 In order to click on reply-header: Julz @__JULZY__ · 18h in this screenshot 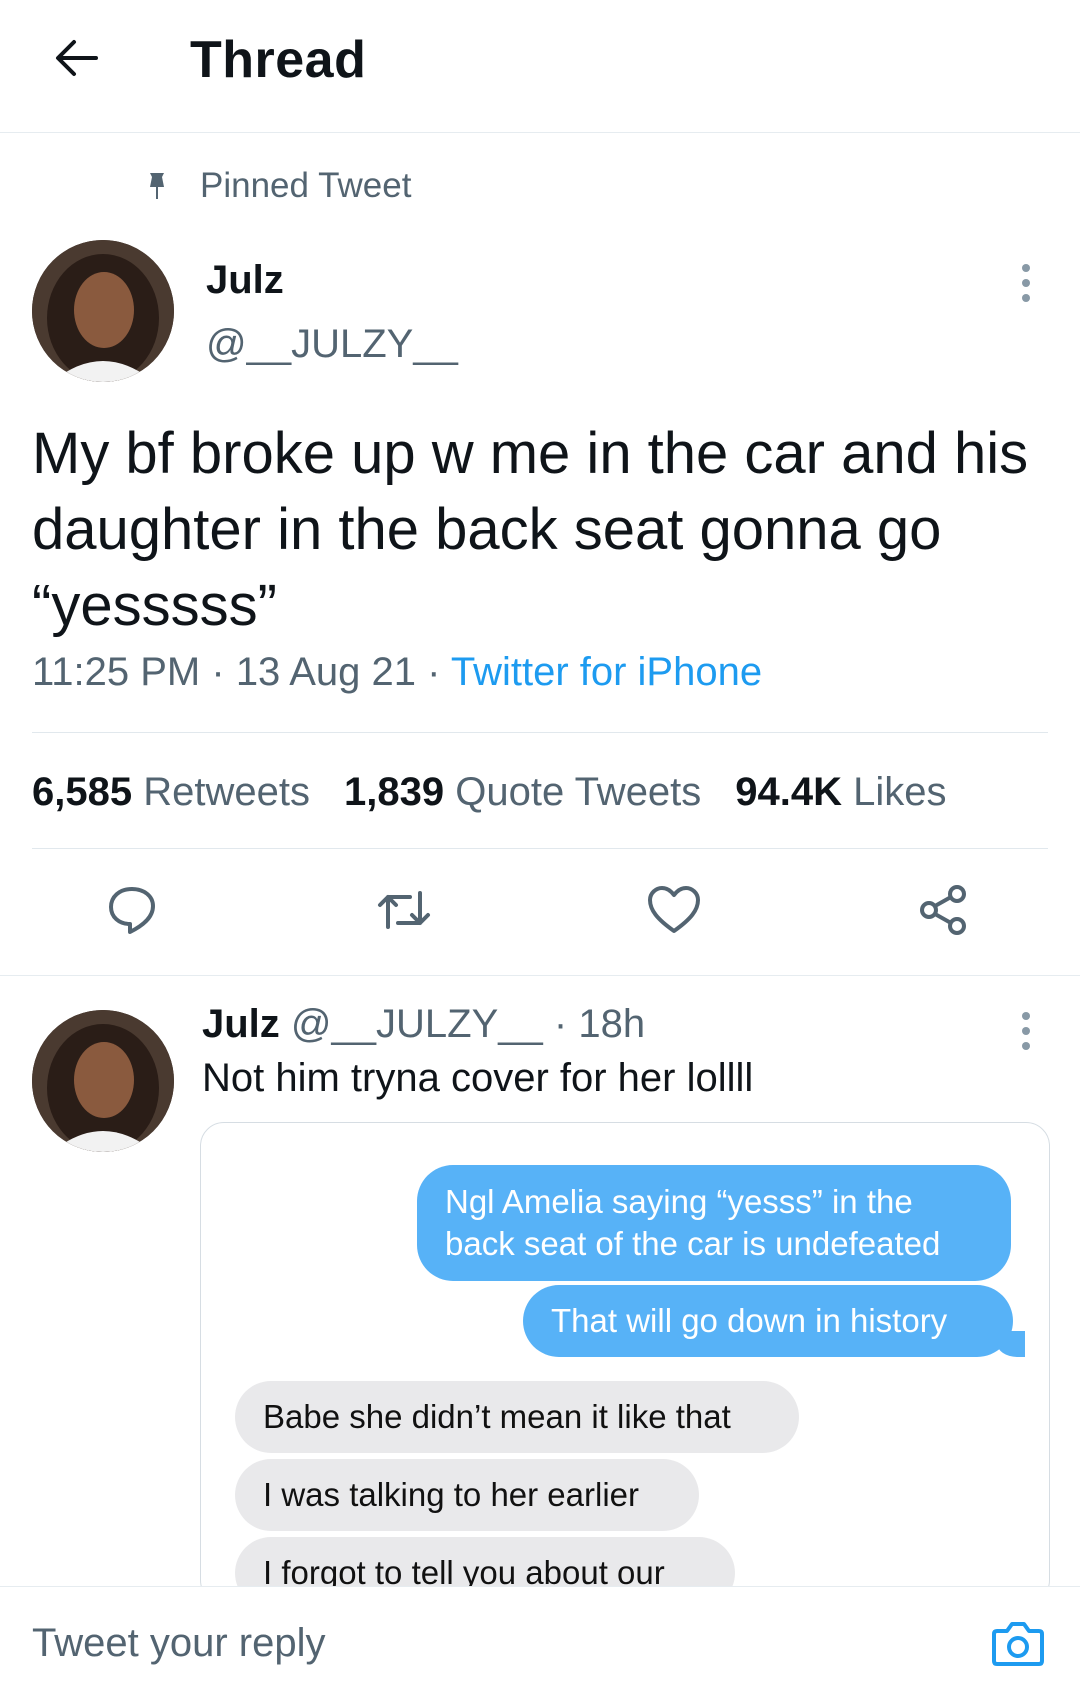, I will do `click(423, 1024)`.